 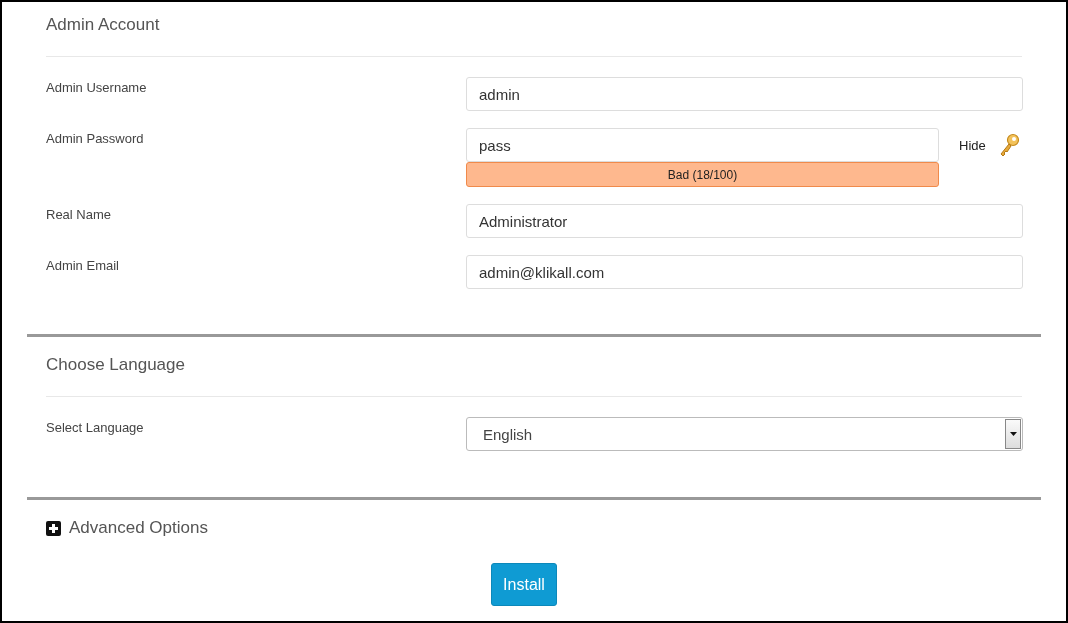 I want to click on field-label: Real Name, so click(x=79, y=214).